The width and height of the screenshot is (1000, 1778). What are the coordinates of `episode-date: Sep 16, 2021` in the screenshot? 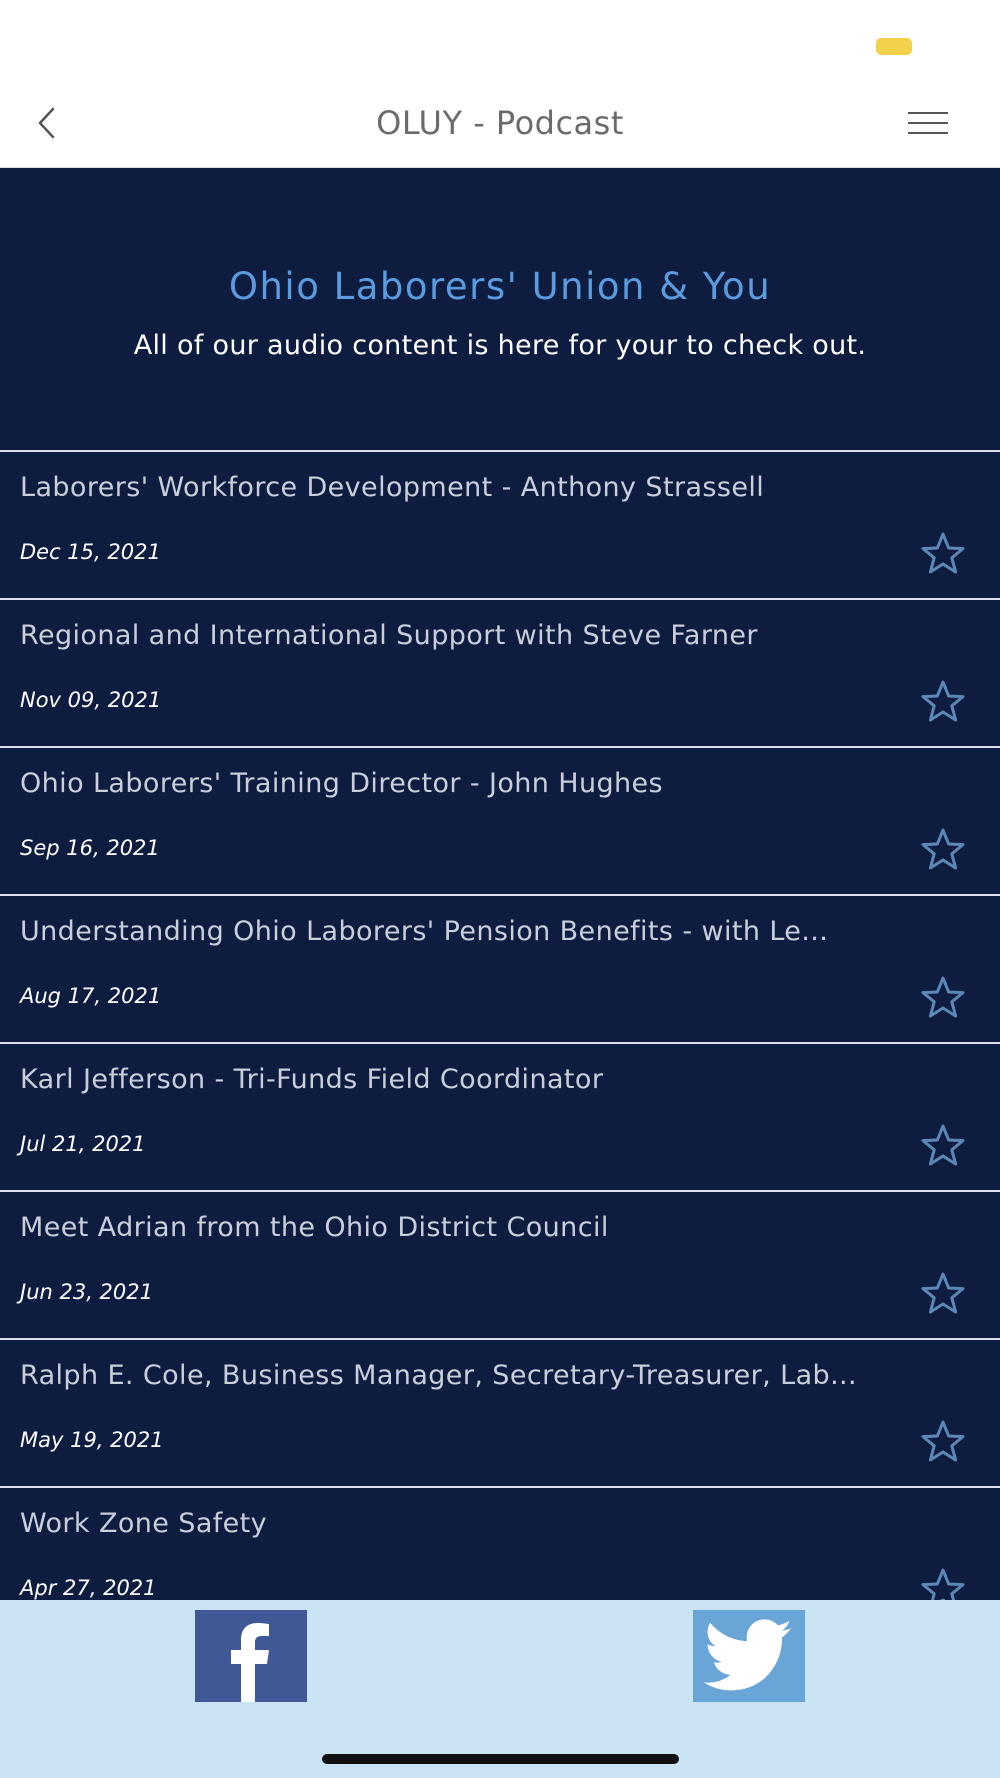 It's located at (90, 848).